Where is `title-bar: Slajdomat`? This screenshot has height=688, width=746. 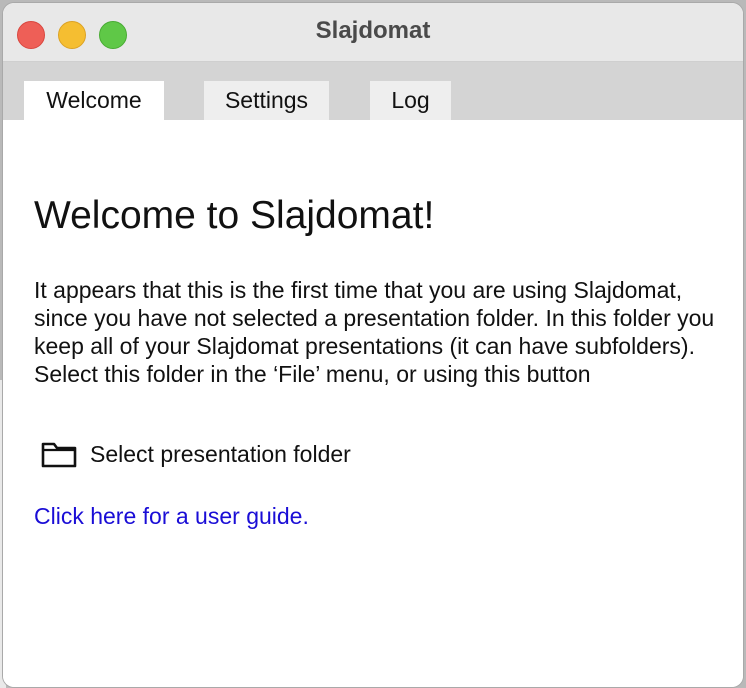 title-bar: Slajdomat is located at coordinates (373, 32).